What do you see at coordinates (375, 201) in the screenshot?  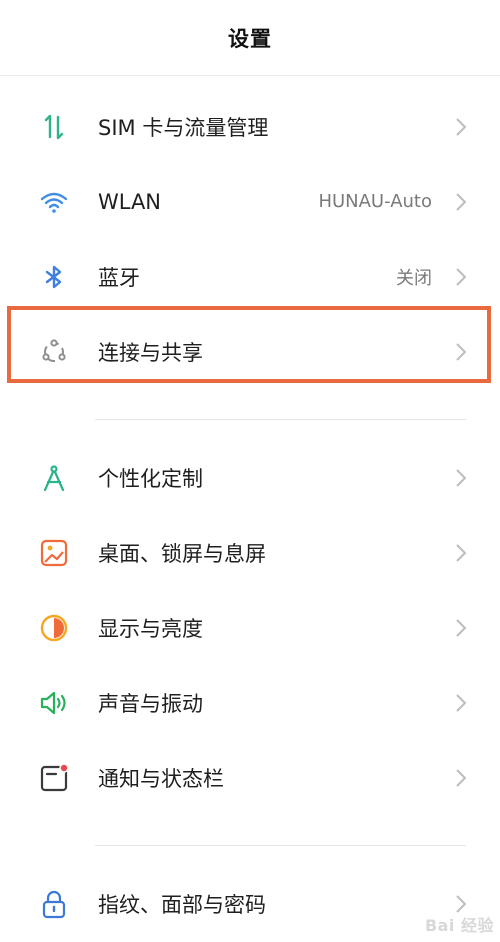 I see `wlan-network-name: HUNAU-Auto` at bounding box center [375, 201].